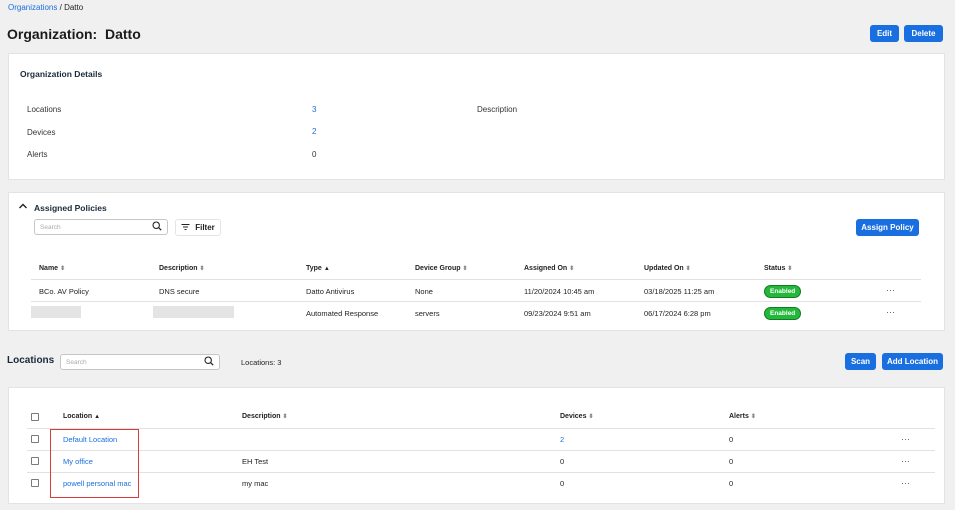 The image size is (955, 510). Describe the element at coordinates (742, 416) in the screenshot. I see `col-alerts-header: Alerts ⬍` at that location.